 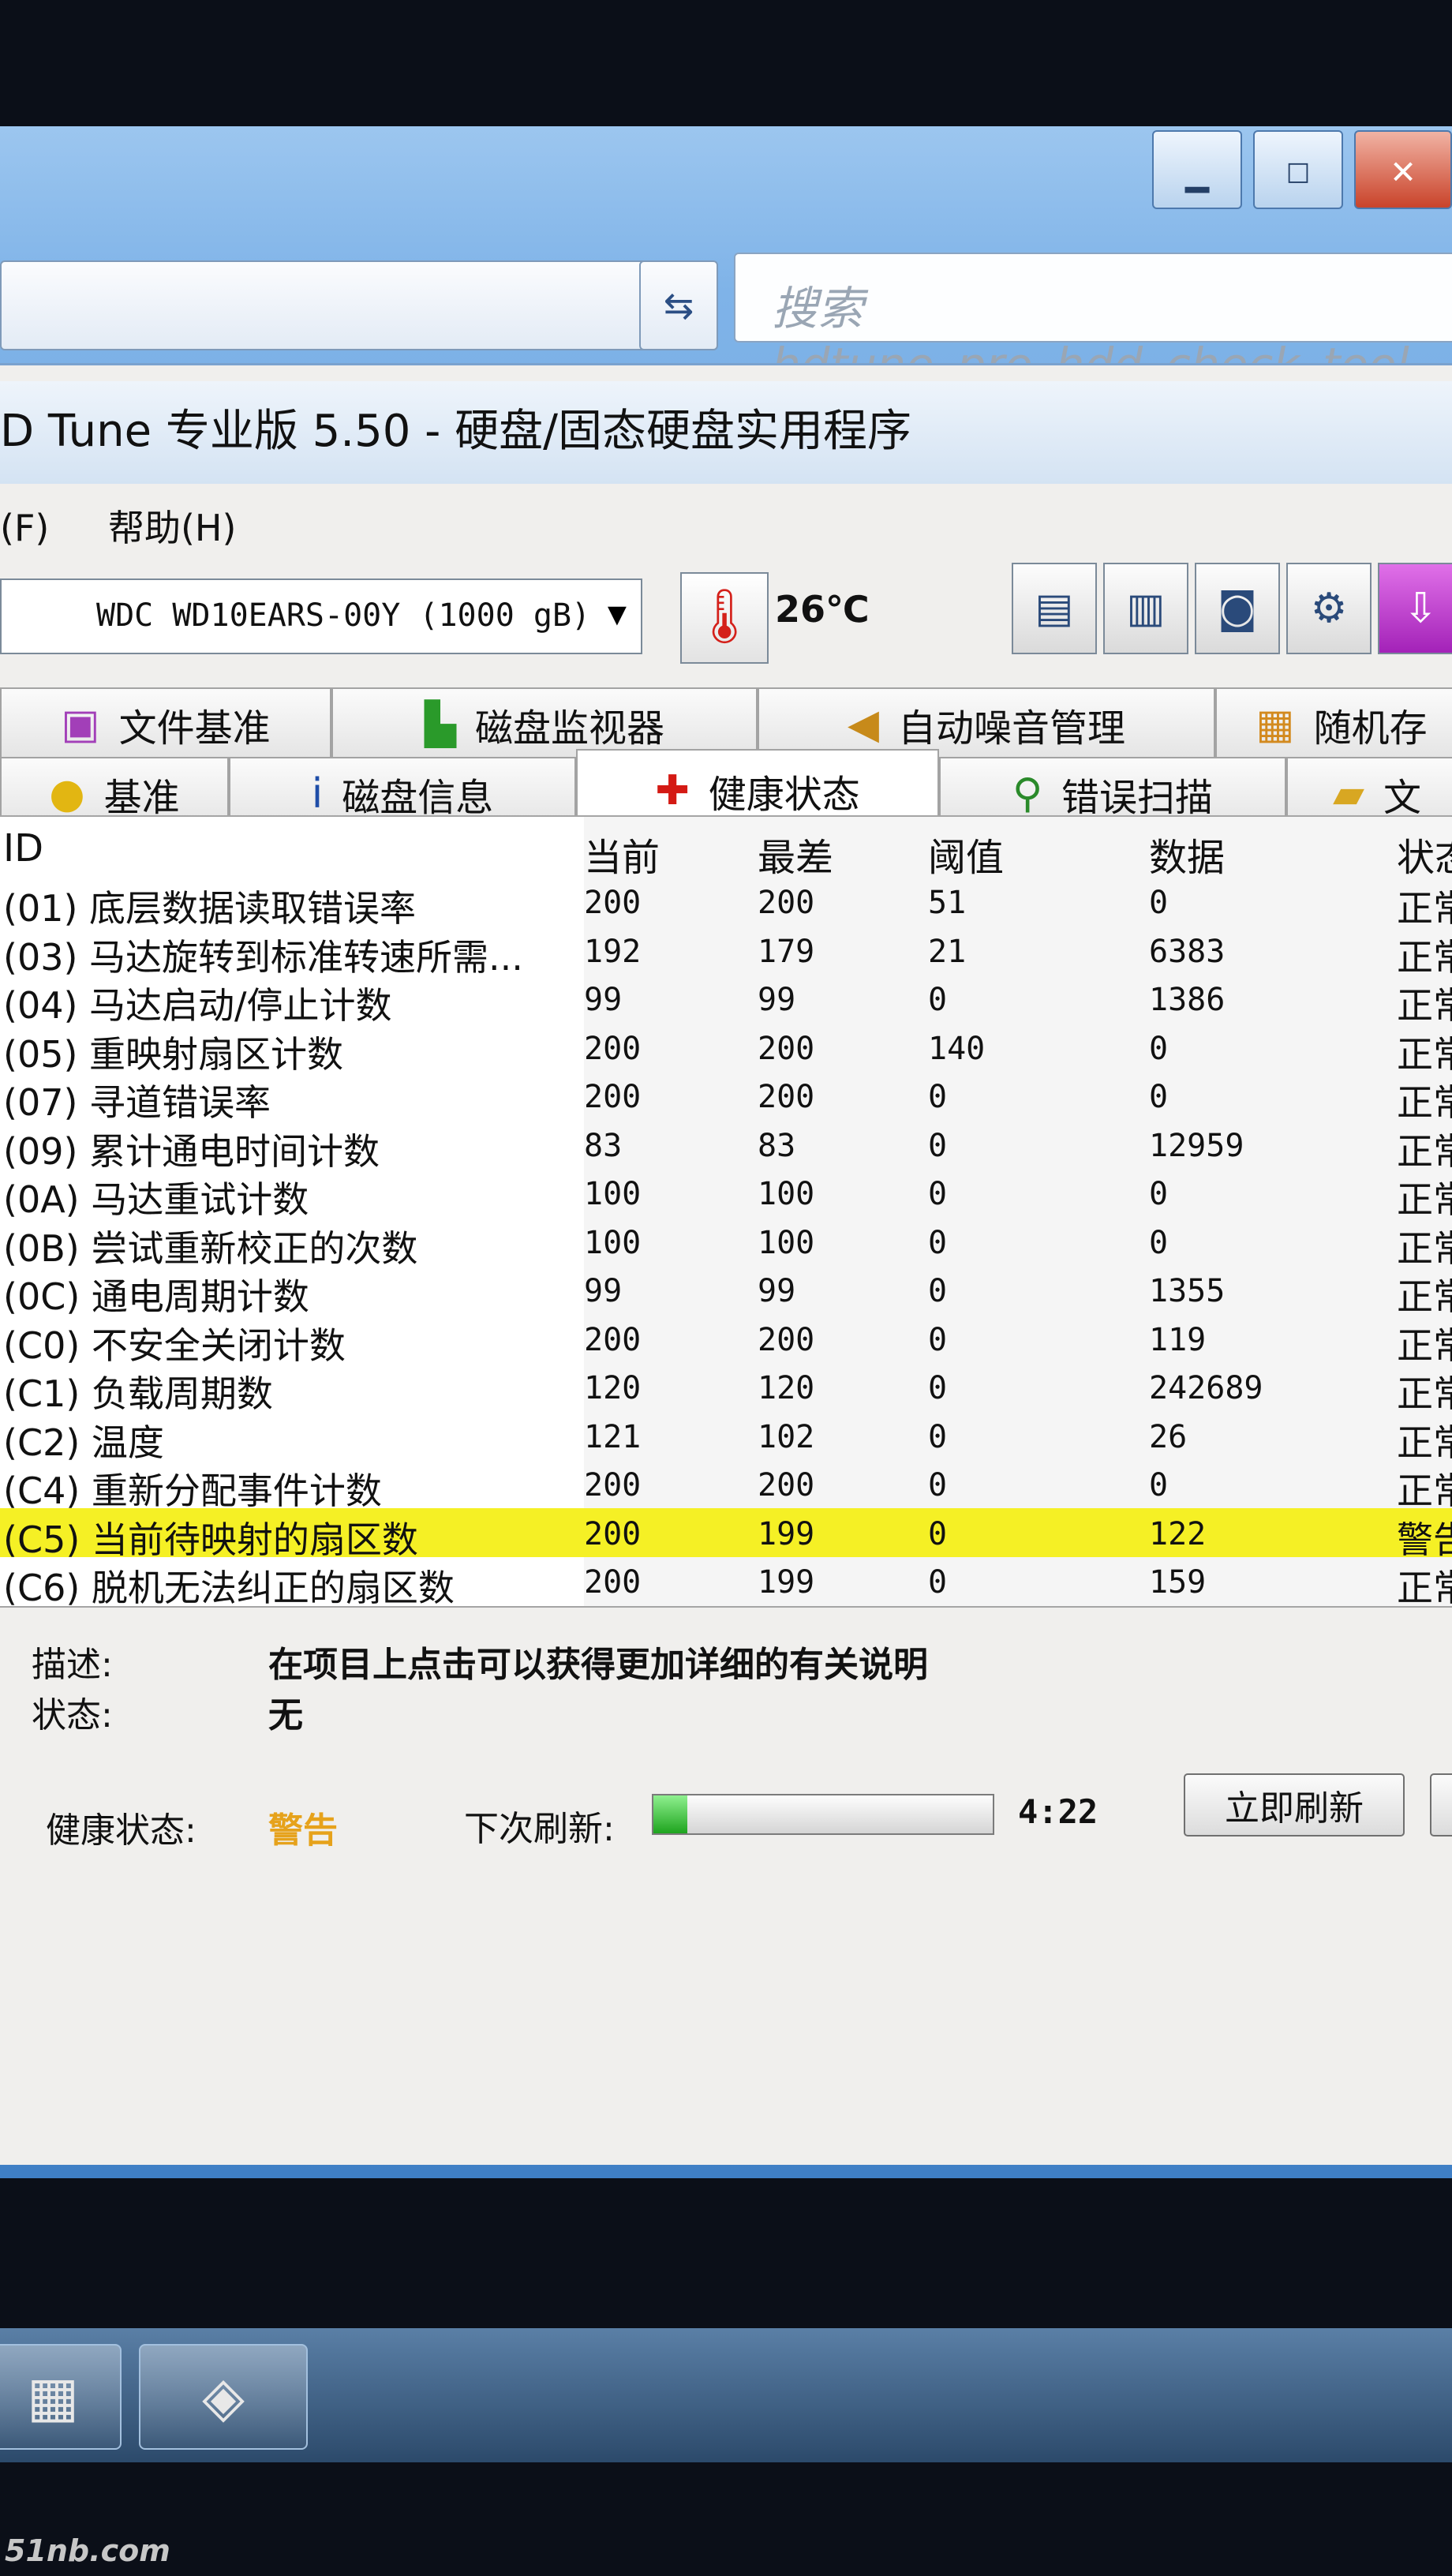 What do you see at coordinates (795, 854) in the screenshot?
I see `column-header-worst: 最差` at bounding box center [795, 854].